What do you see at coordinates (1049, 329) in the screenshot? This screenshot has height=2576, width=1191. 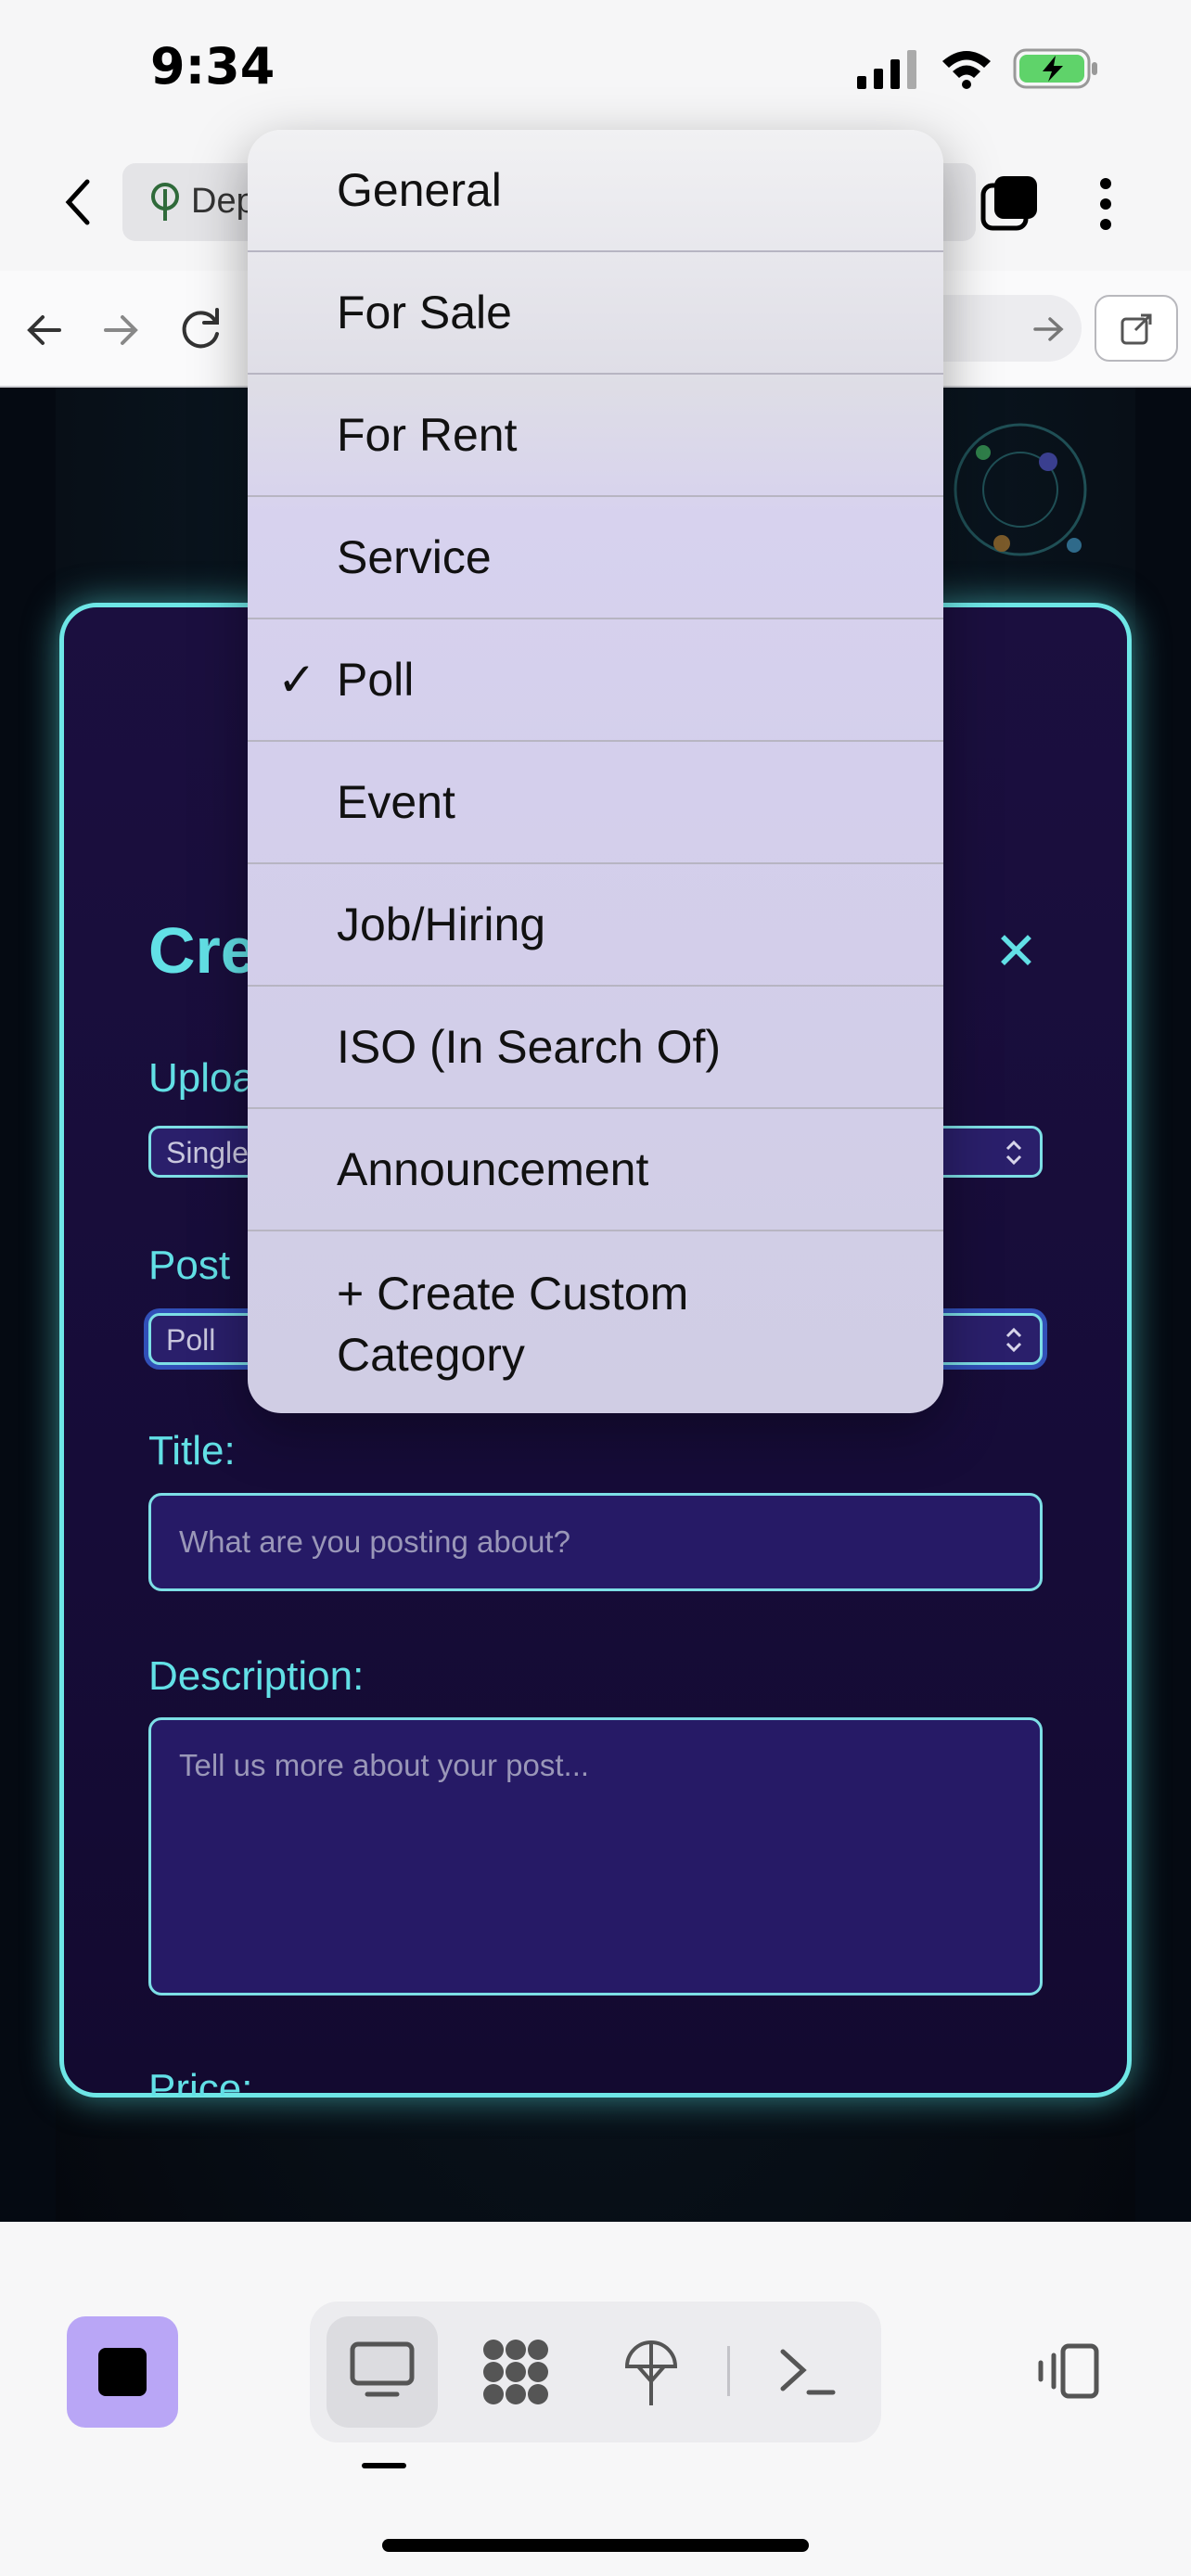 I see `go-arrow-icon` at bounding box center [1049, 329].